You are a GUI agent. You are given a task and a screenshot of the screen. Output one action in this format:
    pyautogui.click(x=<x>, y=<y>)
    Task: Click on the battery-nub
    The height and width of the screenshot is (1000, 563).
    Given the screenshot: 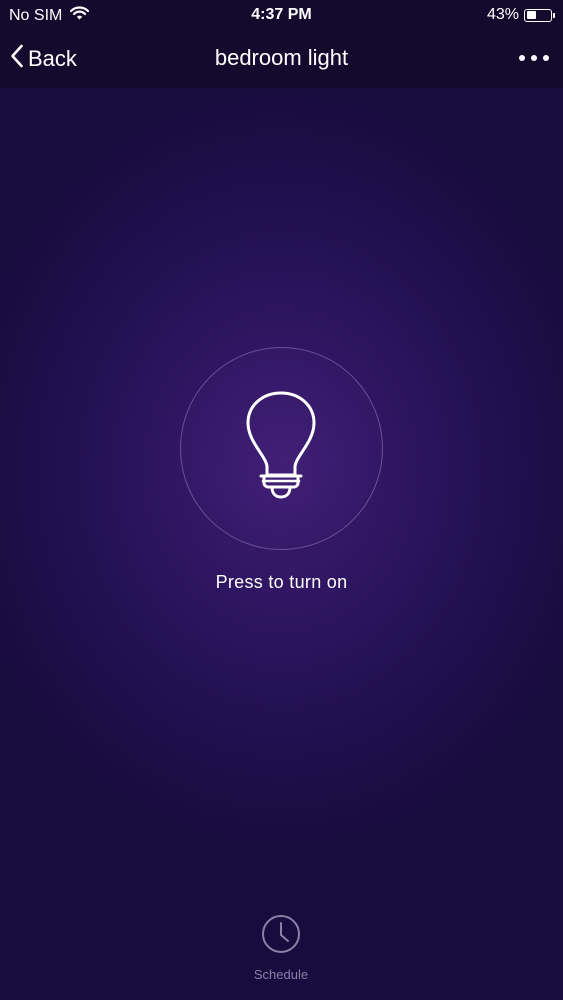 What is the action you would take?
    pyautogui.click(x=554, y=15)
    